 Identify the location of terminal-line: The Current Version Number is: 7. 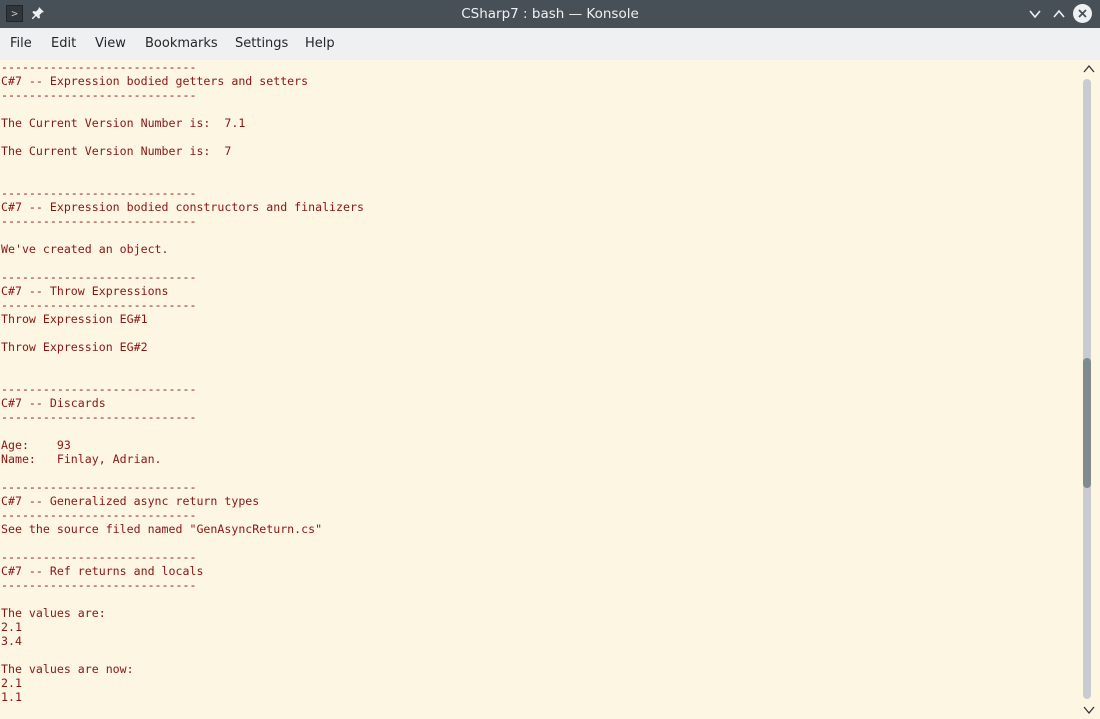
(116, 151).